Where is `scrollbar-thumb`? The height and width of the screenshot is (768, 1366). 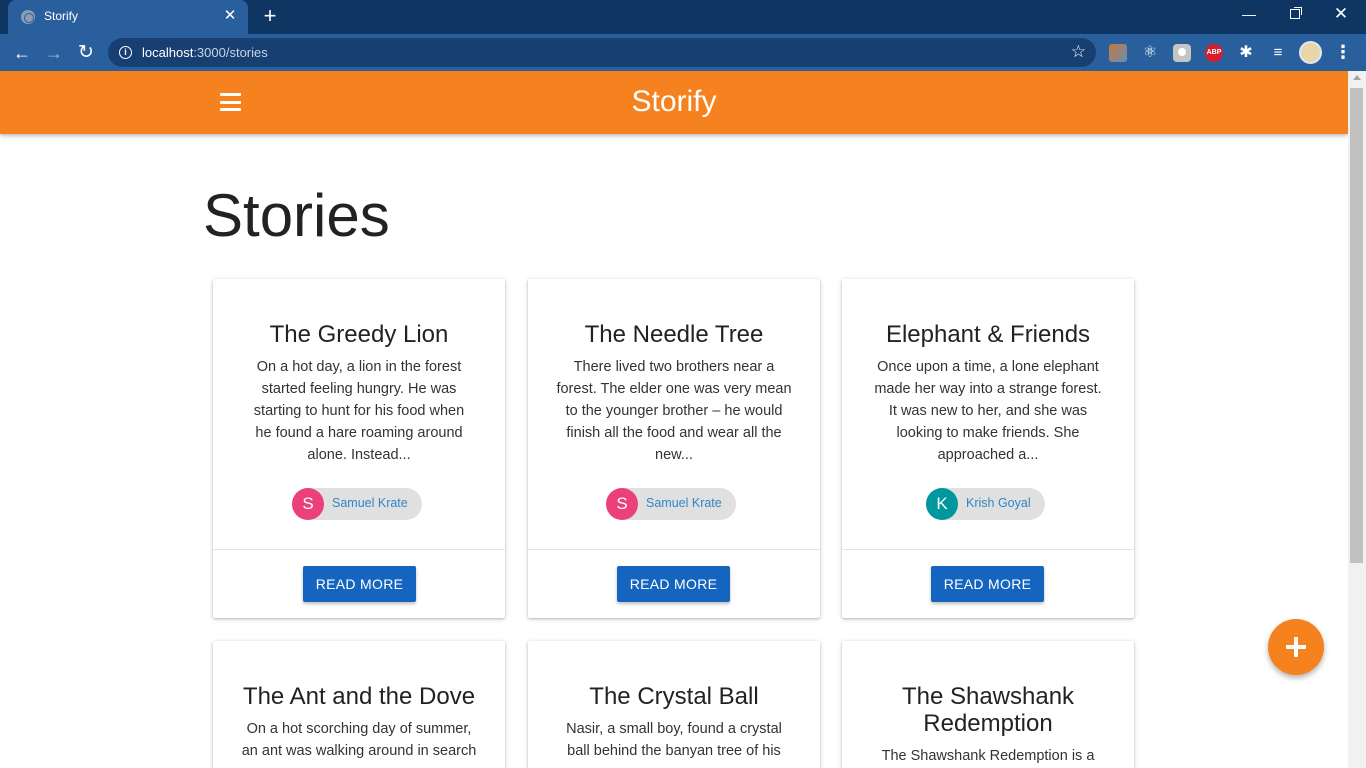 scrollbar-thumb is located at coordinates (1356, 325).